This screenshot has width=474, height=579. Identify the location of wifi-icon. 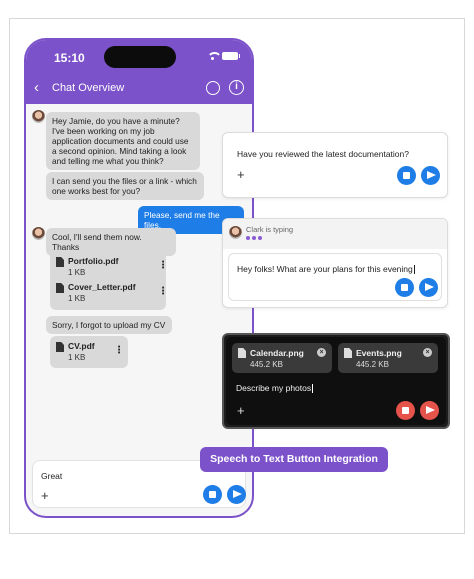
(214, 56).